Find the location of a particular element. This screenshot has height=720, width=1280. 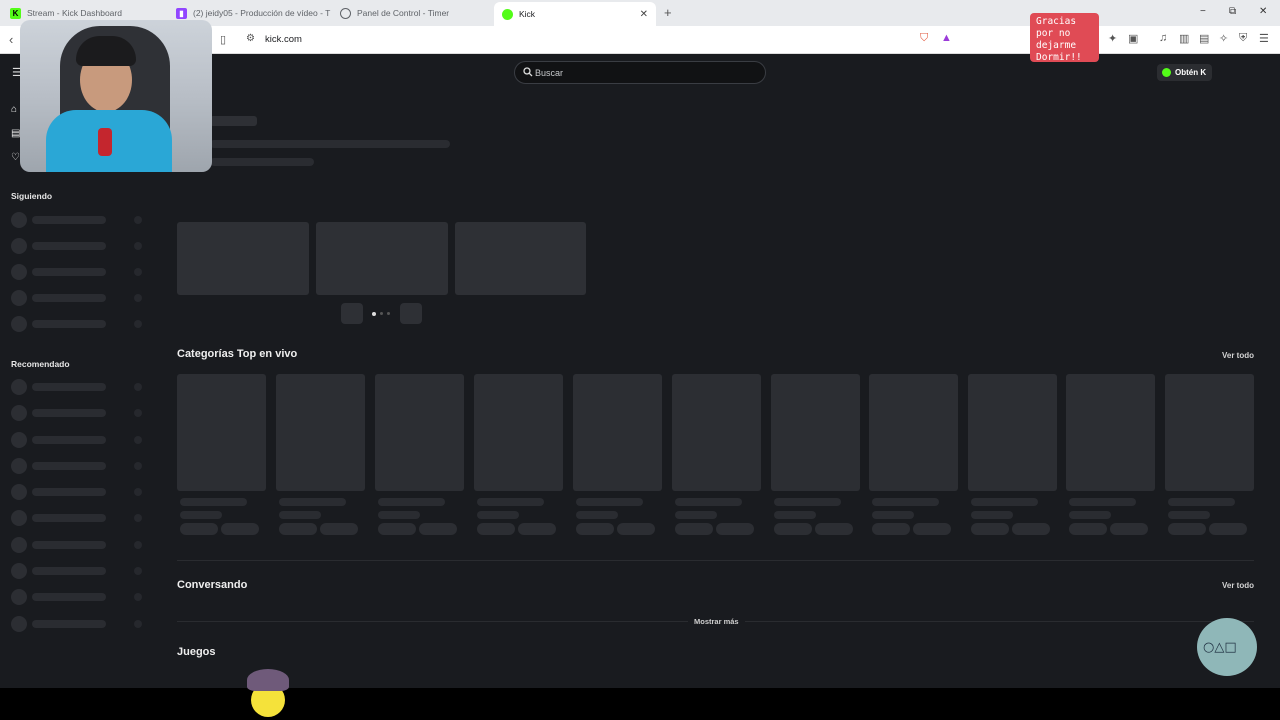

tab-timer-panel: Panel de Control - Timer is located at coordinates (413, 13).